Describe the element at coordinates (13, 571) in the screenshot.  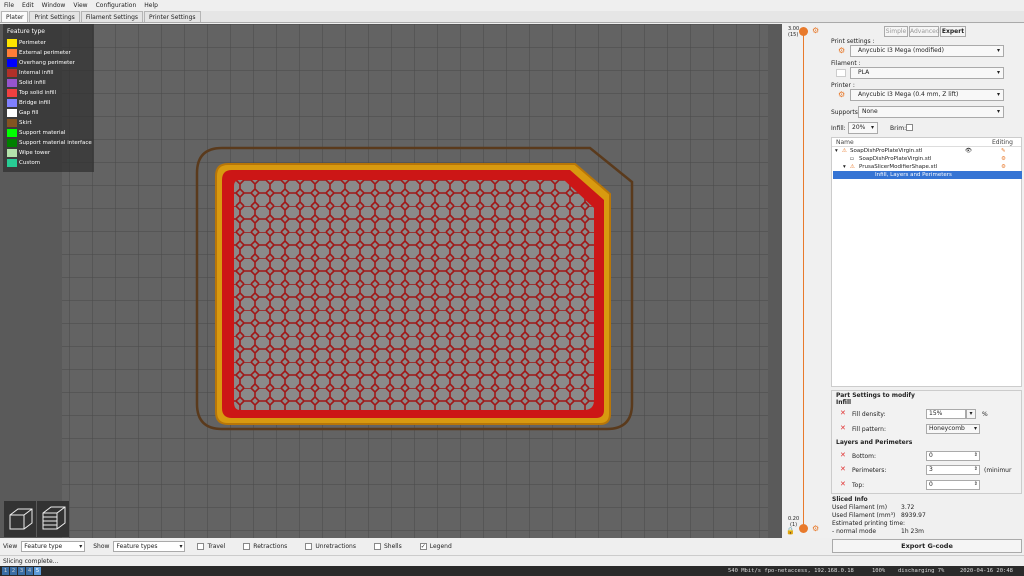
I see `workspace-2: 2` at that location.